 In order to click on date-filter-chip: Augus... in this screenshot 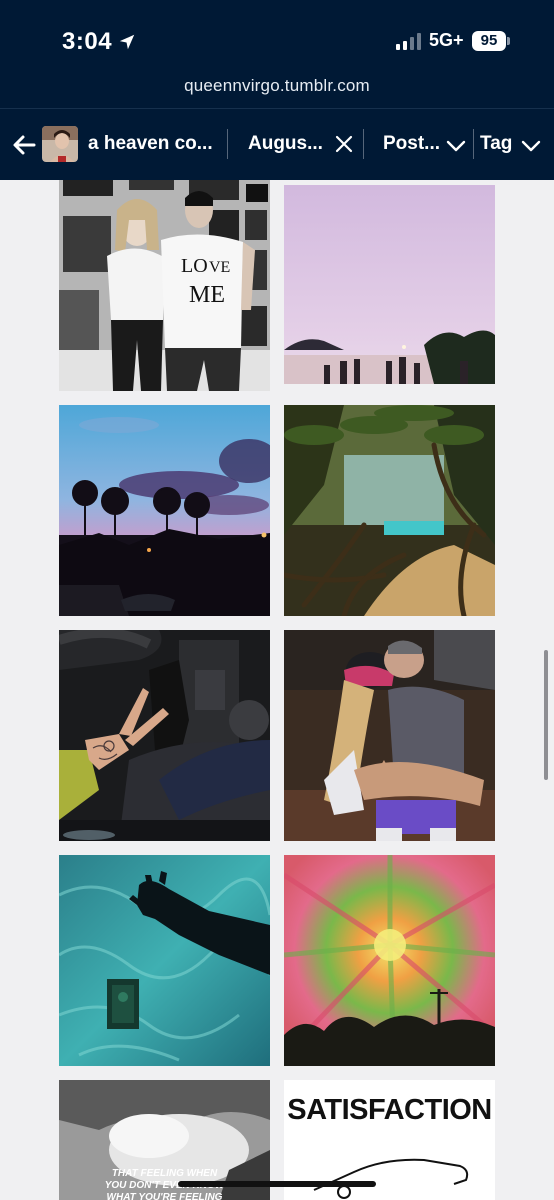, I will do `click(285, 144)`.